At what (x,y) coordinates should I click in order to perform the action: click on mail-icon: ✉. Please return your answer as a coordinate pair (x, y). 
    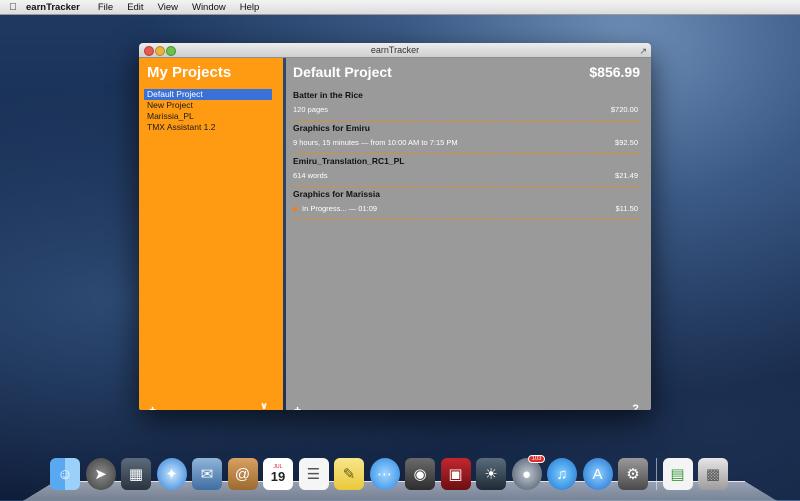
    Looking at the image, I should click on (207, 474).